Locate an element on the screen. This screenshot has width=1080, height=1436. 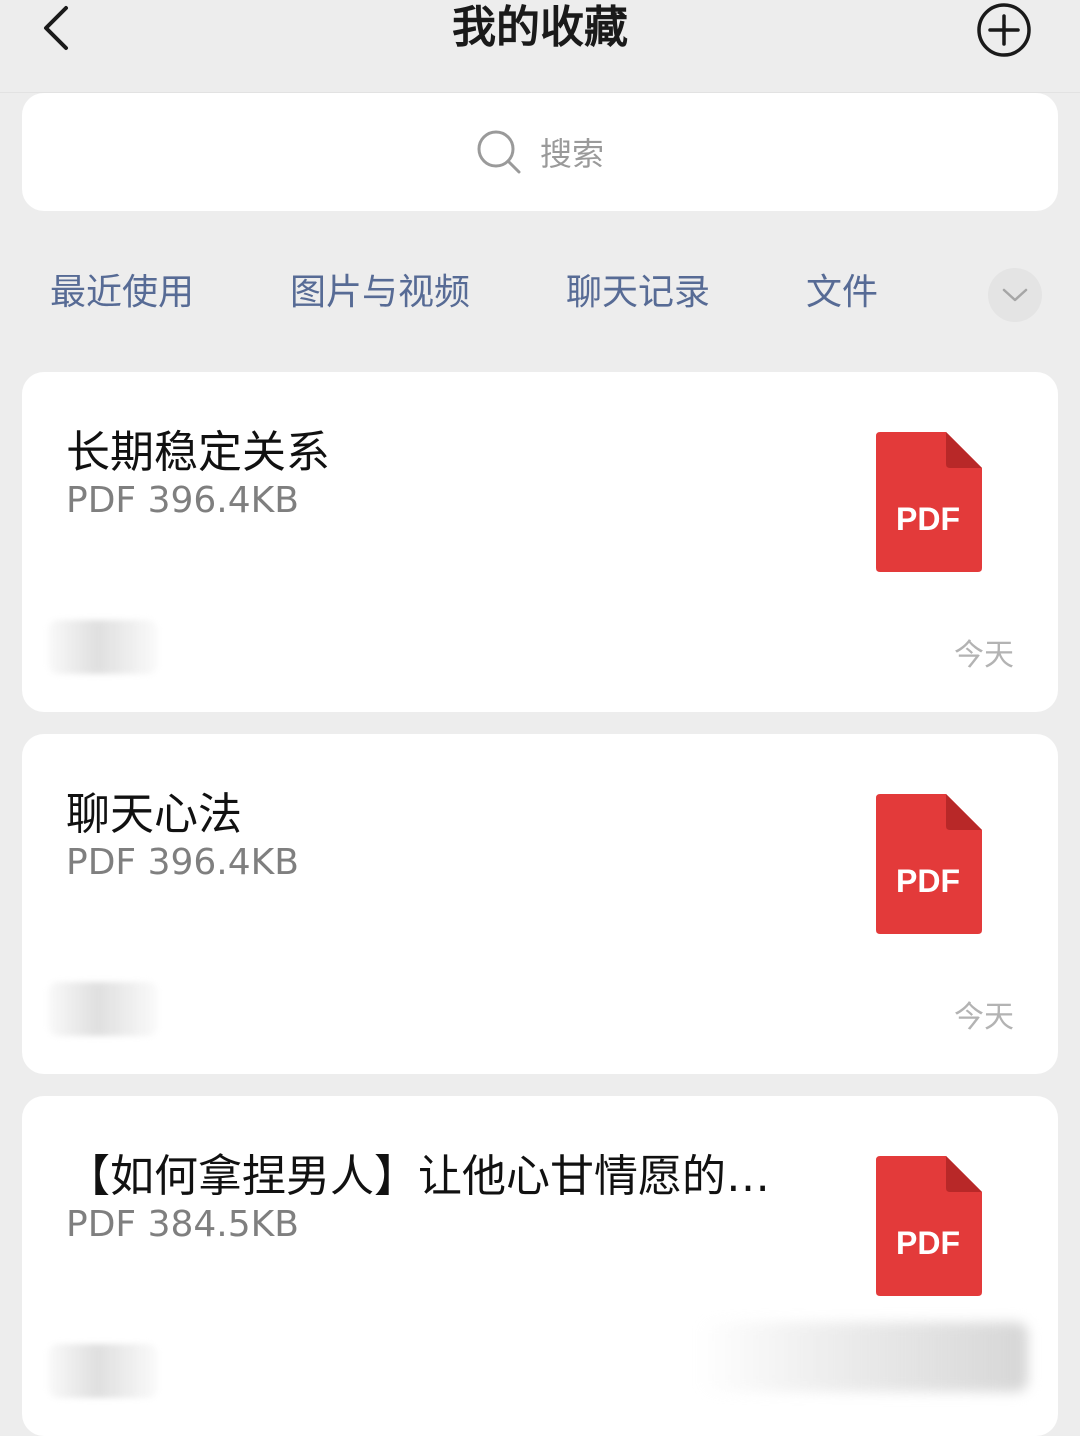
item-title: 聊天心法 is located at coordinates (154, 814).